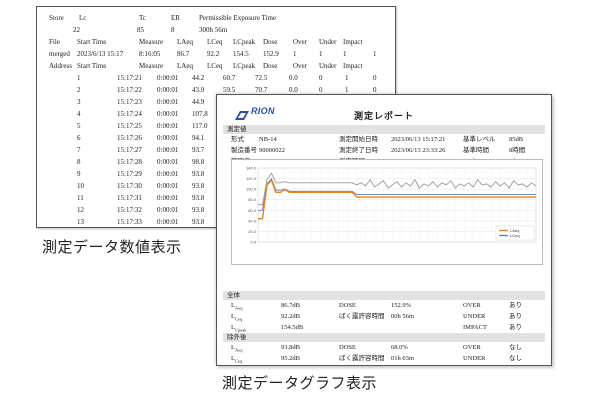 Image resolution: width=600 pixels, height=400 pixels. What do you see at coordinates (198, 138) in the screenshot?
I see `table-cell: 94.1` at bounding box center [198, 138].